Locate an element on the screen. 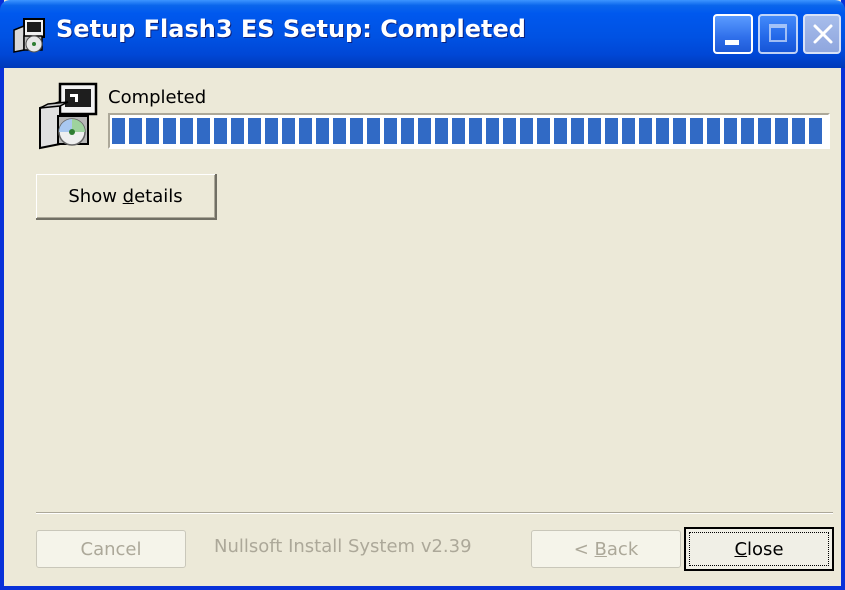 This screenshot has width=845, height=590. close-window-button is located at coordinates (822, 34).